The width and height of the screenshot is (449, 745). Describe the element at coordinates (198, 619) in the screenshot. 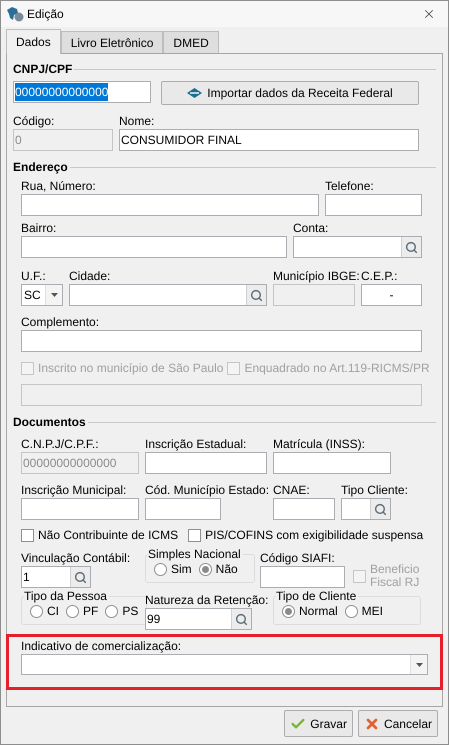

I see `input-field: 99` at that location.